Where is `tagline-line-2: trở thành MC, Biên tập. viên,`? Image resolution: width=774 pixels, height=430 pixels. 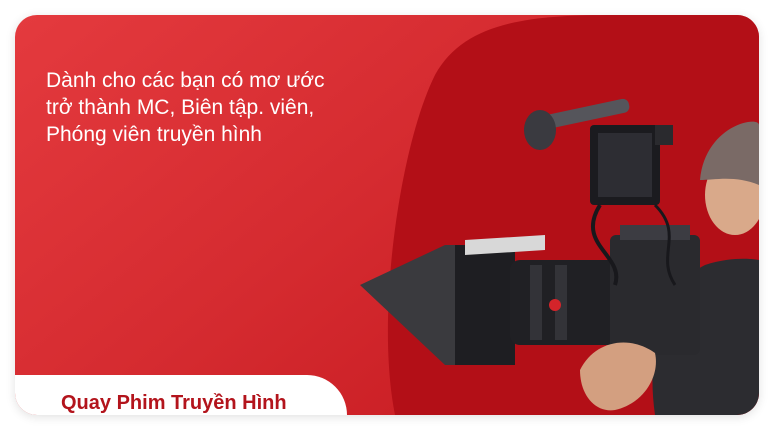 tagline-line-2: trở thành MC, Biên tập. viên, is located at coordinates (180, 107).